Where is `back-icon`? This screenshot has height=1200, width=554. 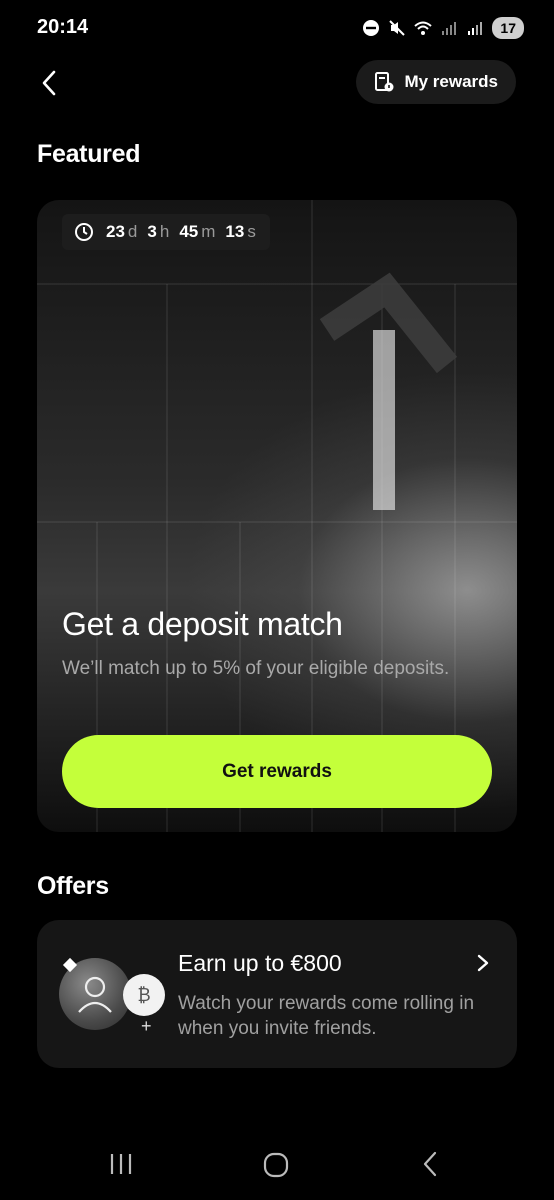
back-icon is located at coordinates (51, 83).